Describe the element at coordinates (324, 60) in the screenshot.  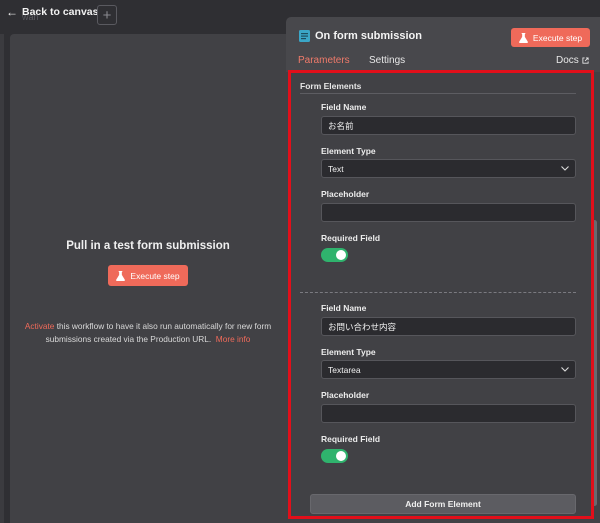
I see `tab-parameters: Parameters` at that location.